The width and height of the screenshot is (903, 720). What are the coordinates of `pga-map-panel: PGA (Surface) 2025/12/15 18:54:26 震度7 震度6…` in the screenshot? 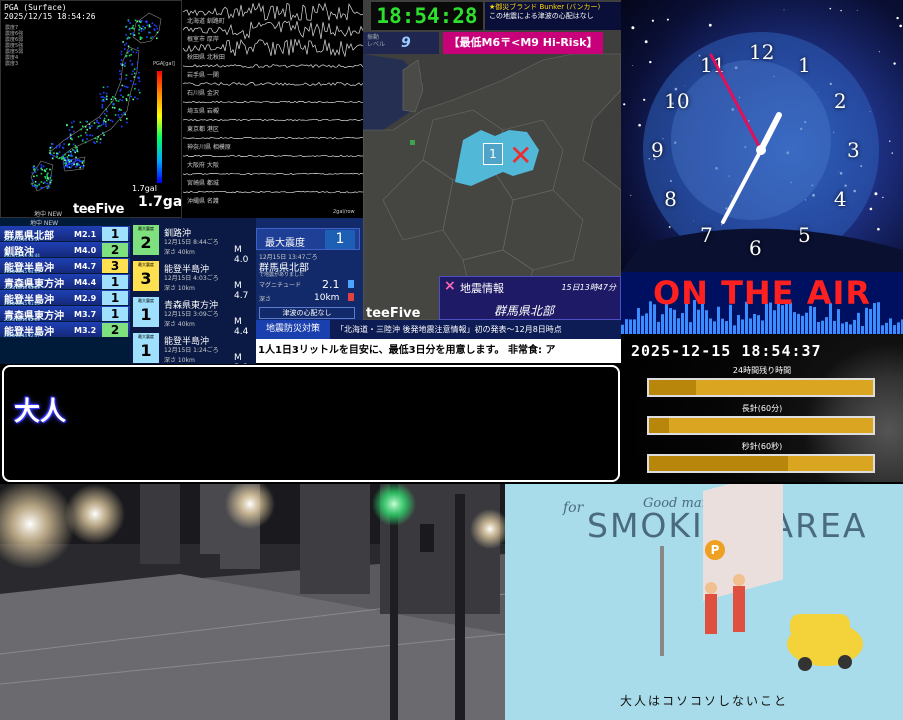 It's located at (91, 109).